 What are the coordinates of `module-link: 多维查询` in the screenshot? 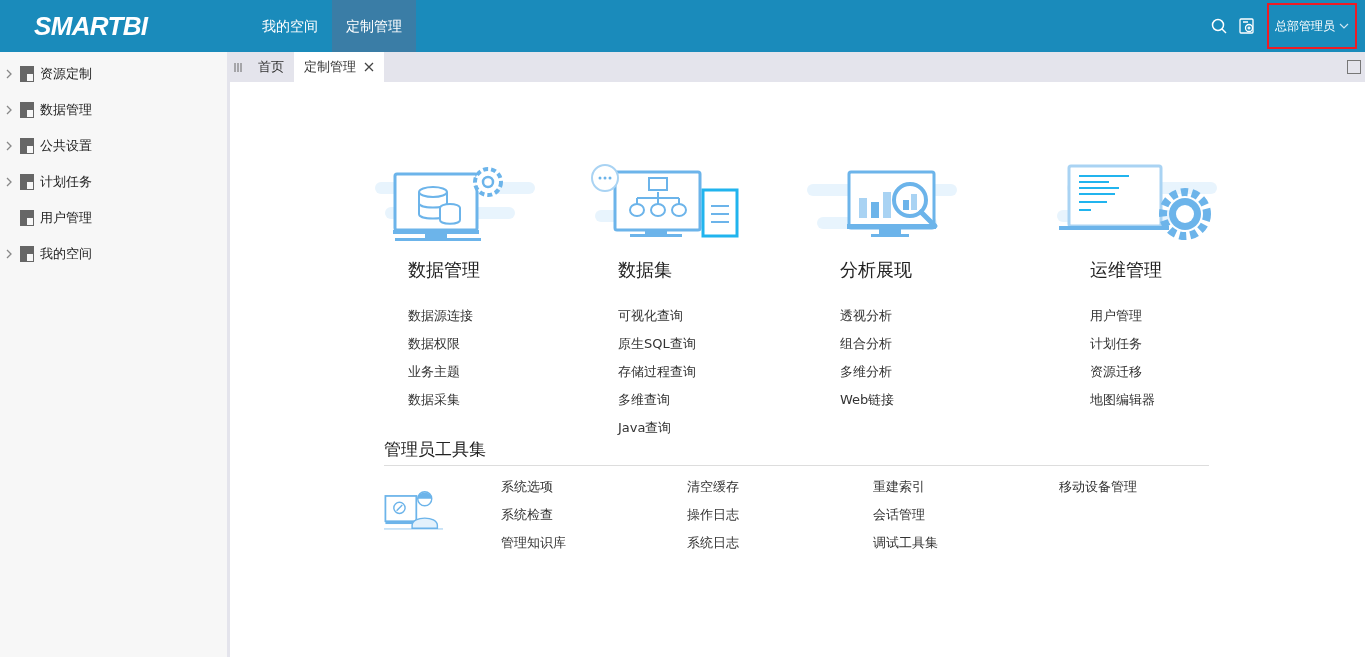 It's located at (644, 399).